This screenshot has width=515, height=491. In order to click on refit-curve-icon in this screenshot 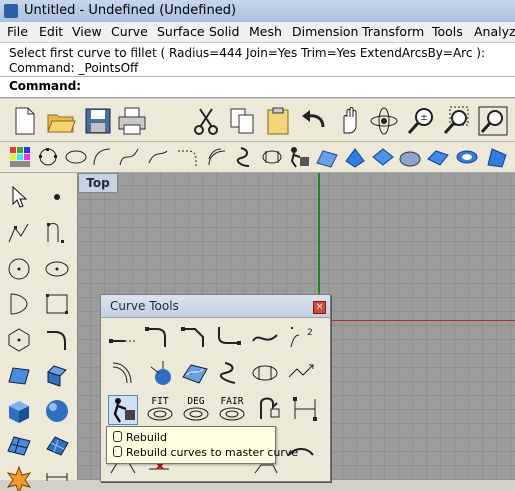, I will do `click(269, 409)`.